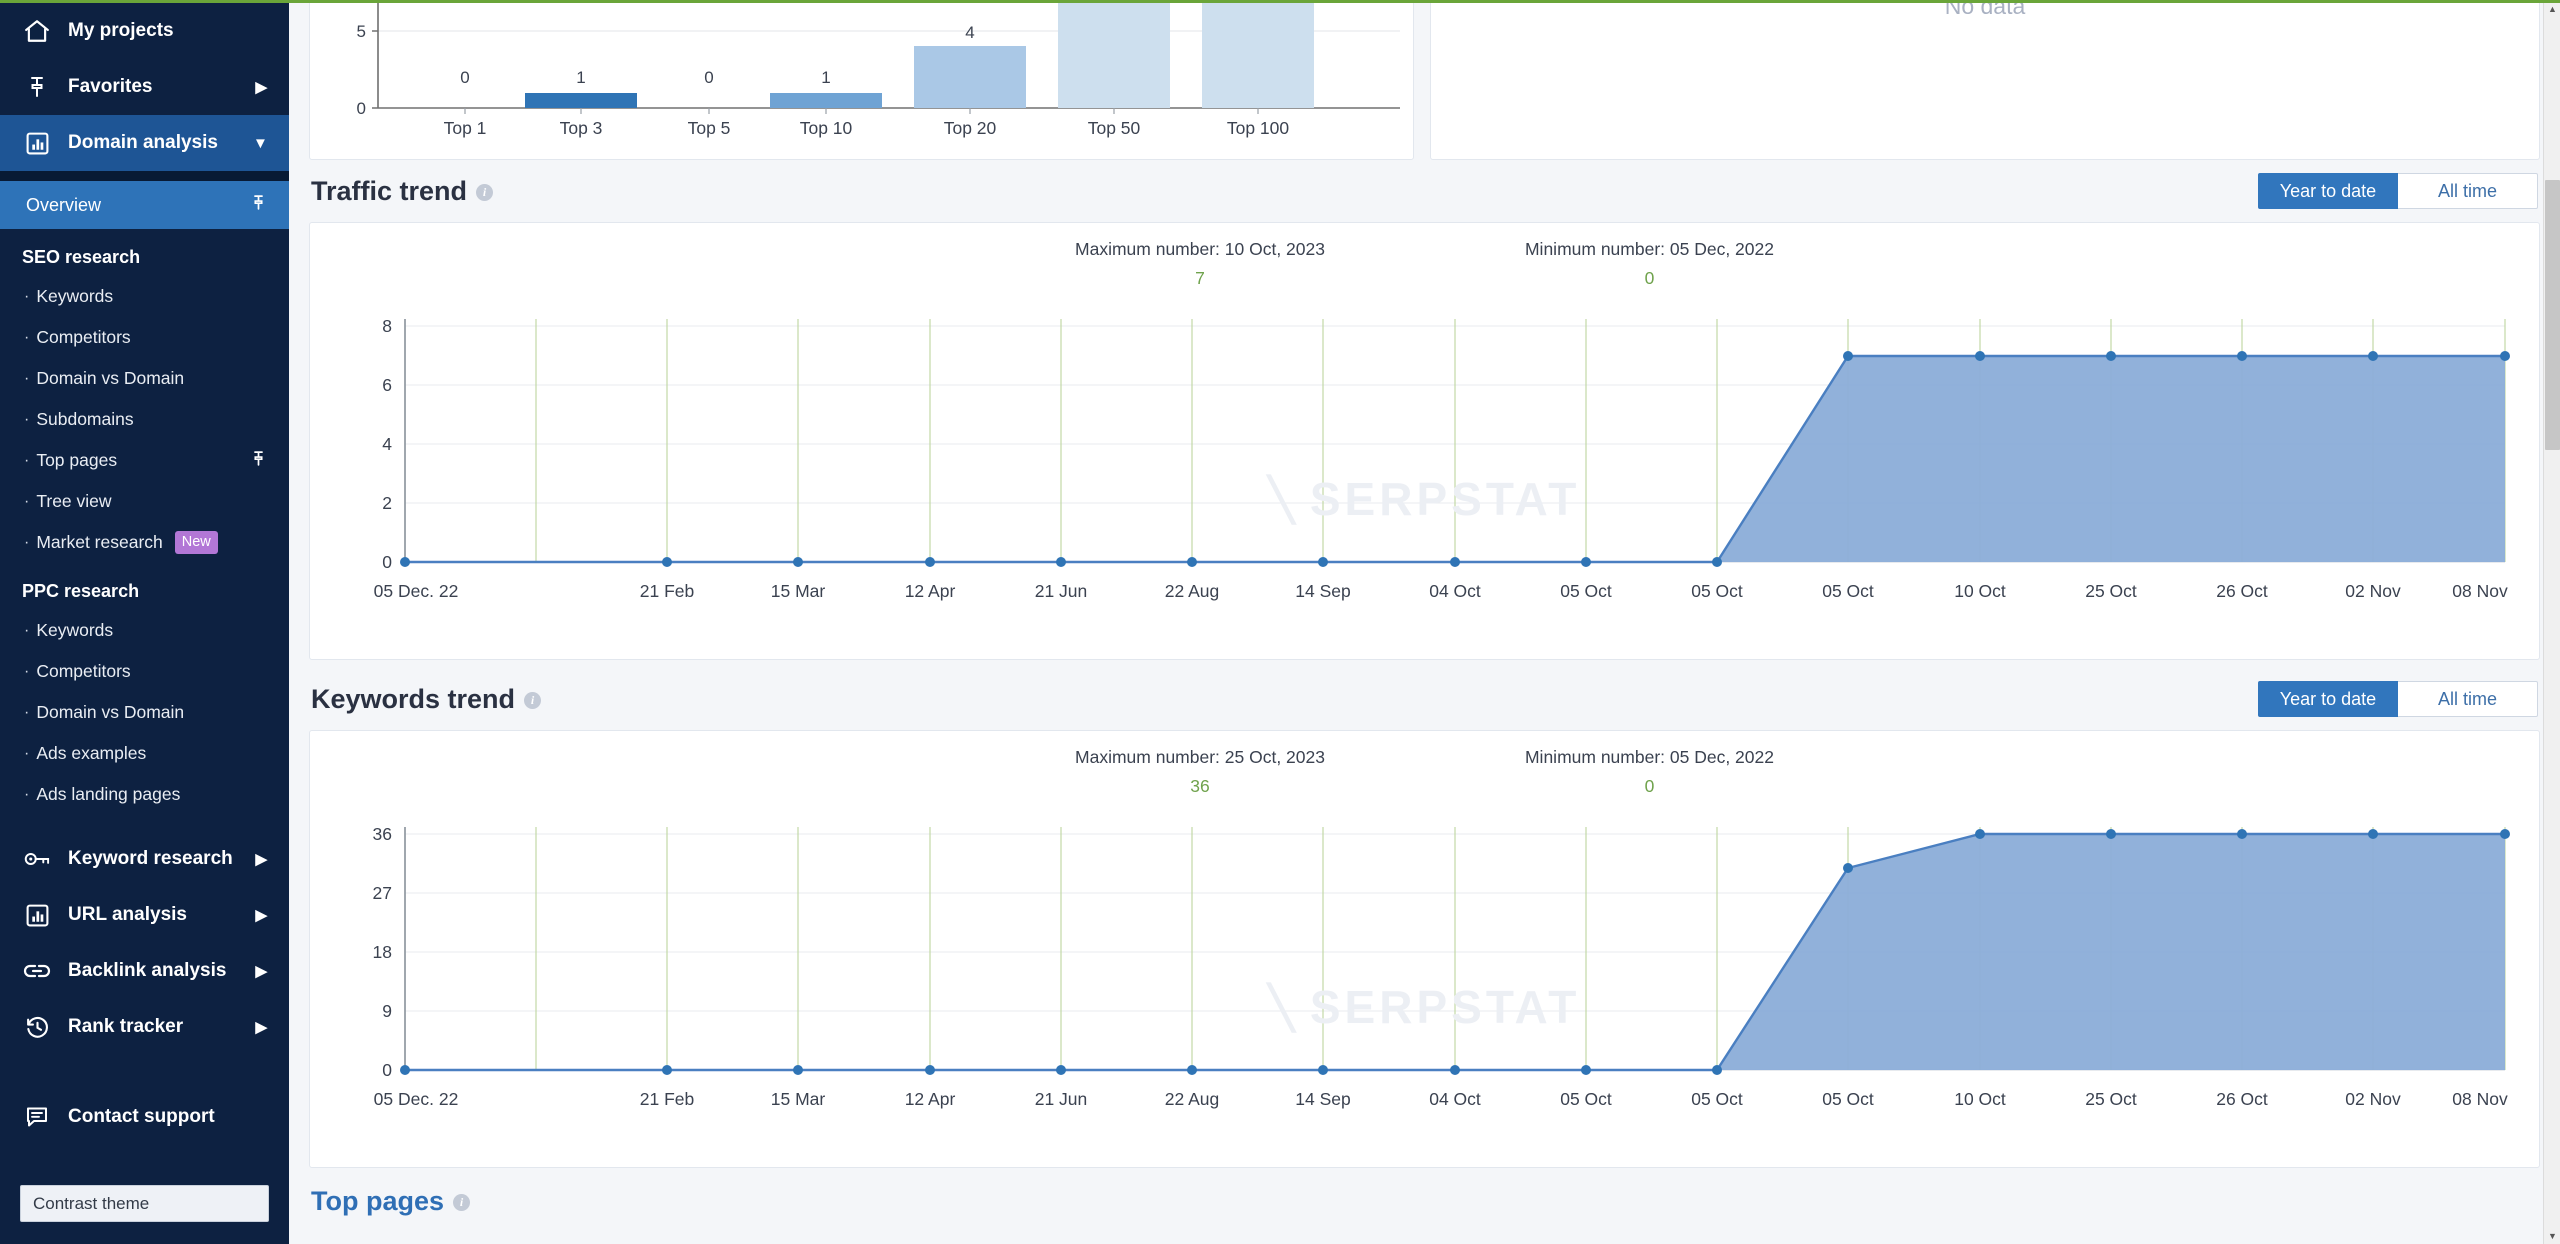 This screenshot has width=2560, height=1244. I want to click on sidebar-divider, so click(144, 176).